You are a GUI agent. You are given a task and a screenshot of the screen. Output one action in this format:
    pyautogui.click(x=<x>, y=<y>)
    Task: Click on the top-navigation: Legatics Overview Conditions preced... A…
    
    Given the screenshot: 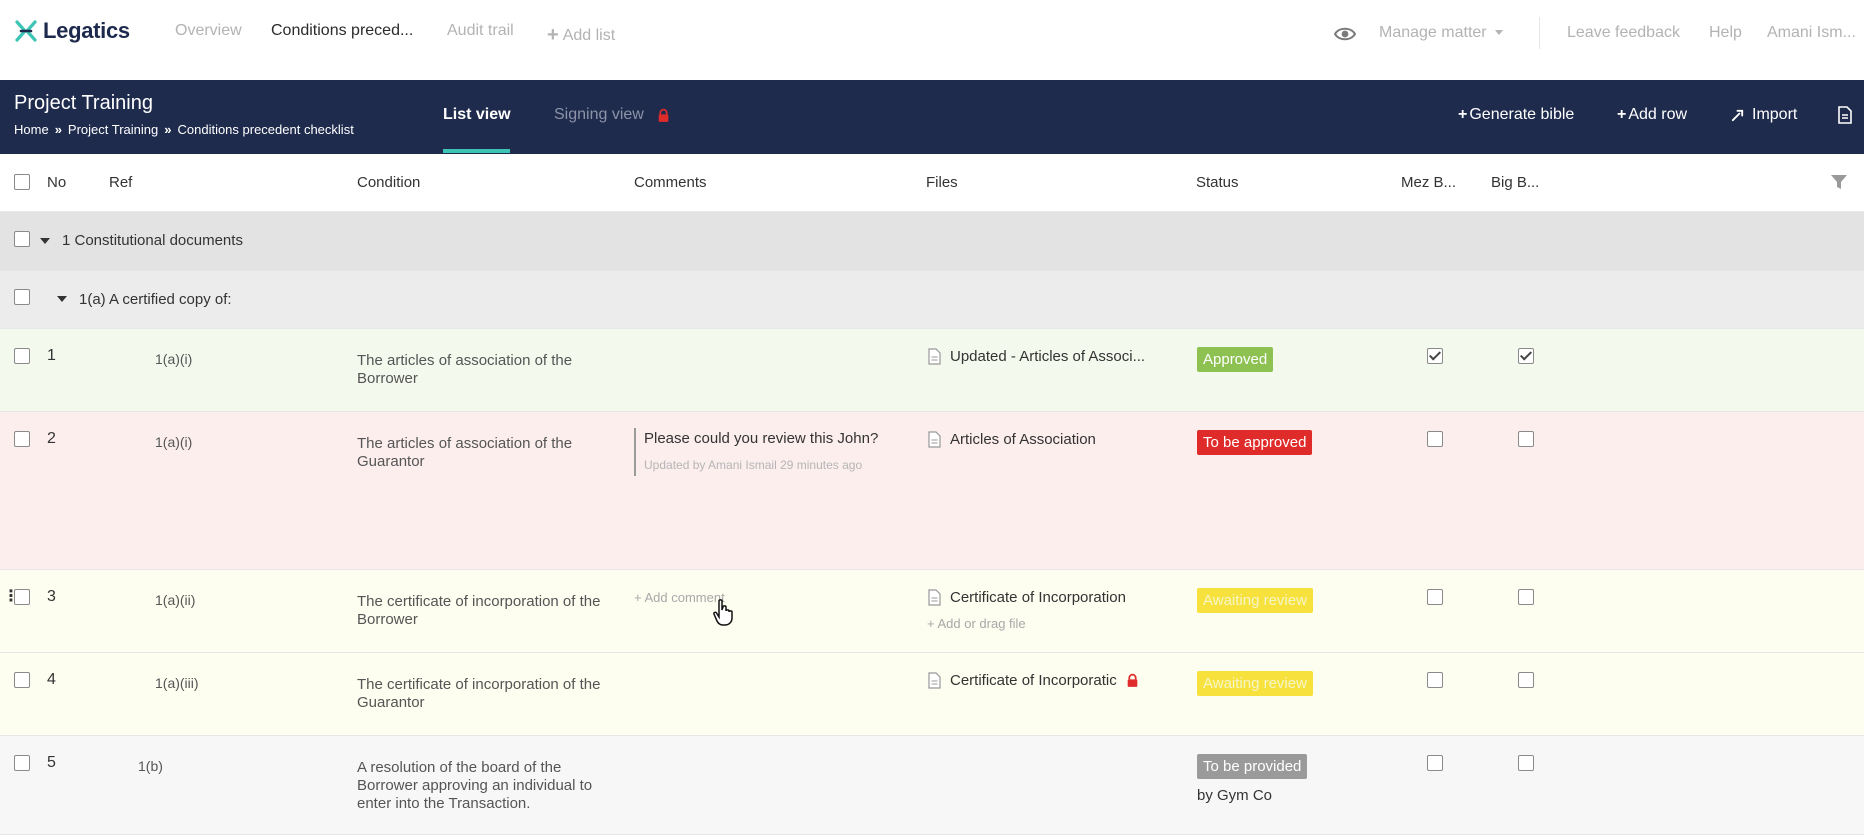 What is the action you would take?
    pyautogui.click(x=932, y=40)
    